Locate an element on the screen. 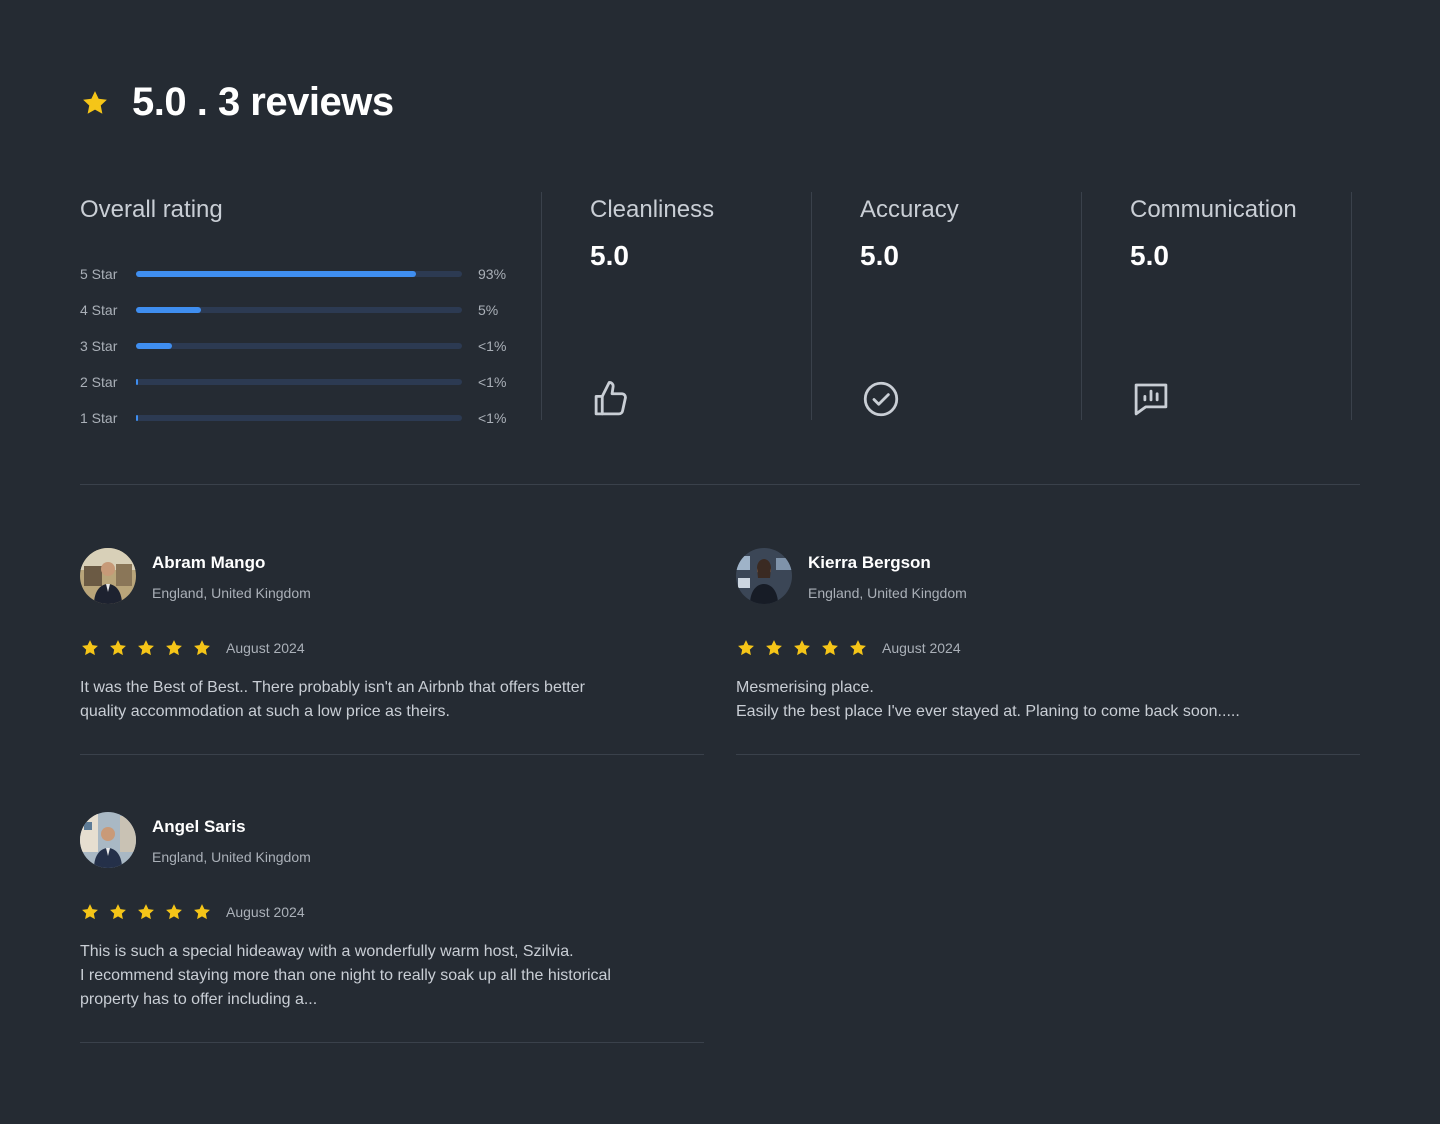  metric-title: Communication is located at coordinates (1213, 209).